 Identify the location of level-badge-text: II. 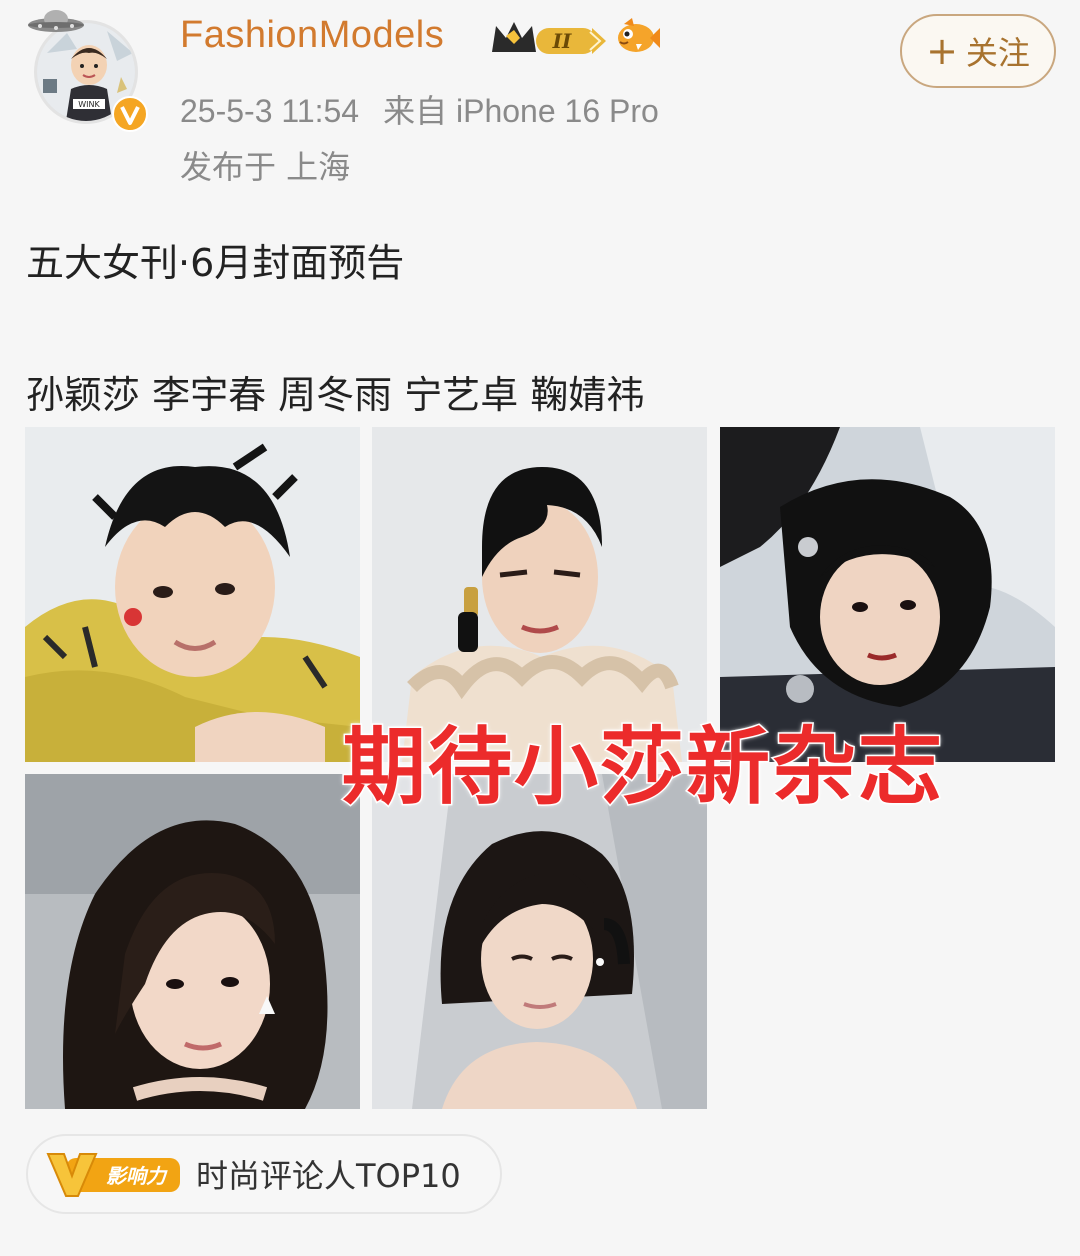
(562, 41).